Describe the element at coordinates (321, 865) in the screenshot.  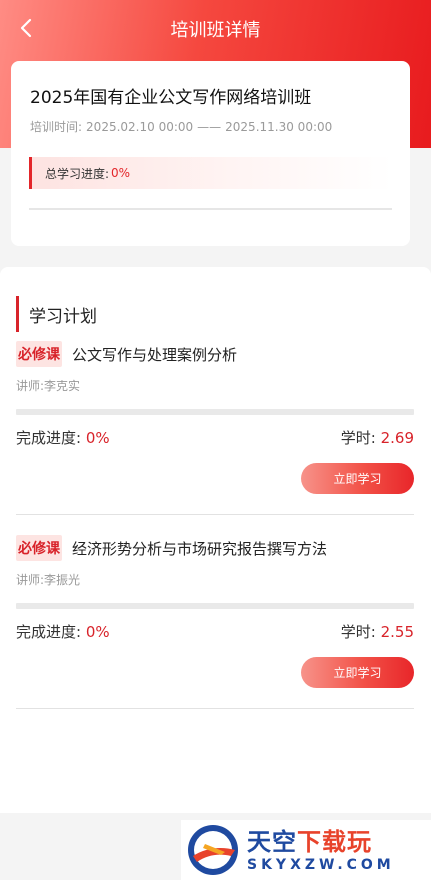
I see `watermark-domain: SKYXZW.COM` at that location.